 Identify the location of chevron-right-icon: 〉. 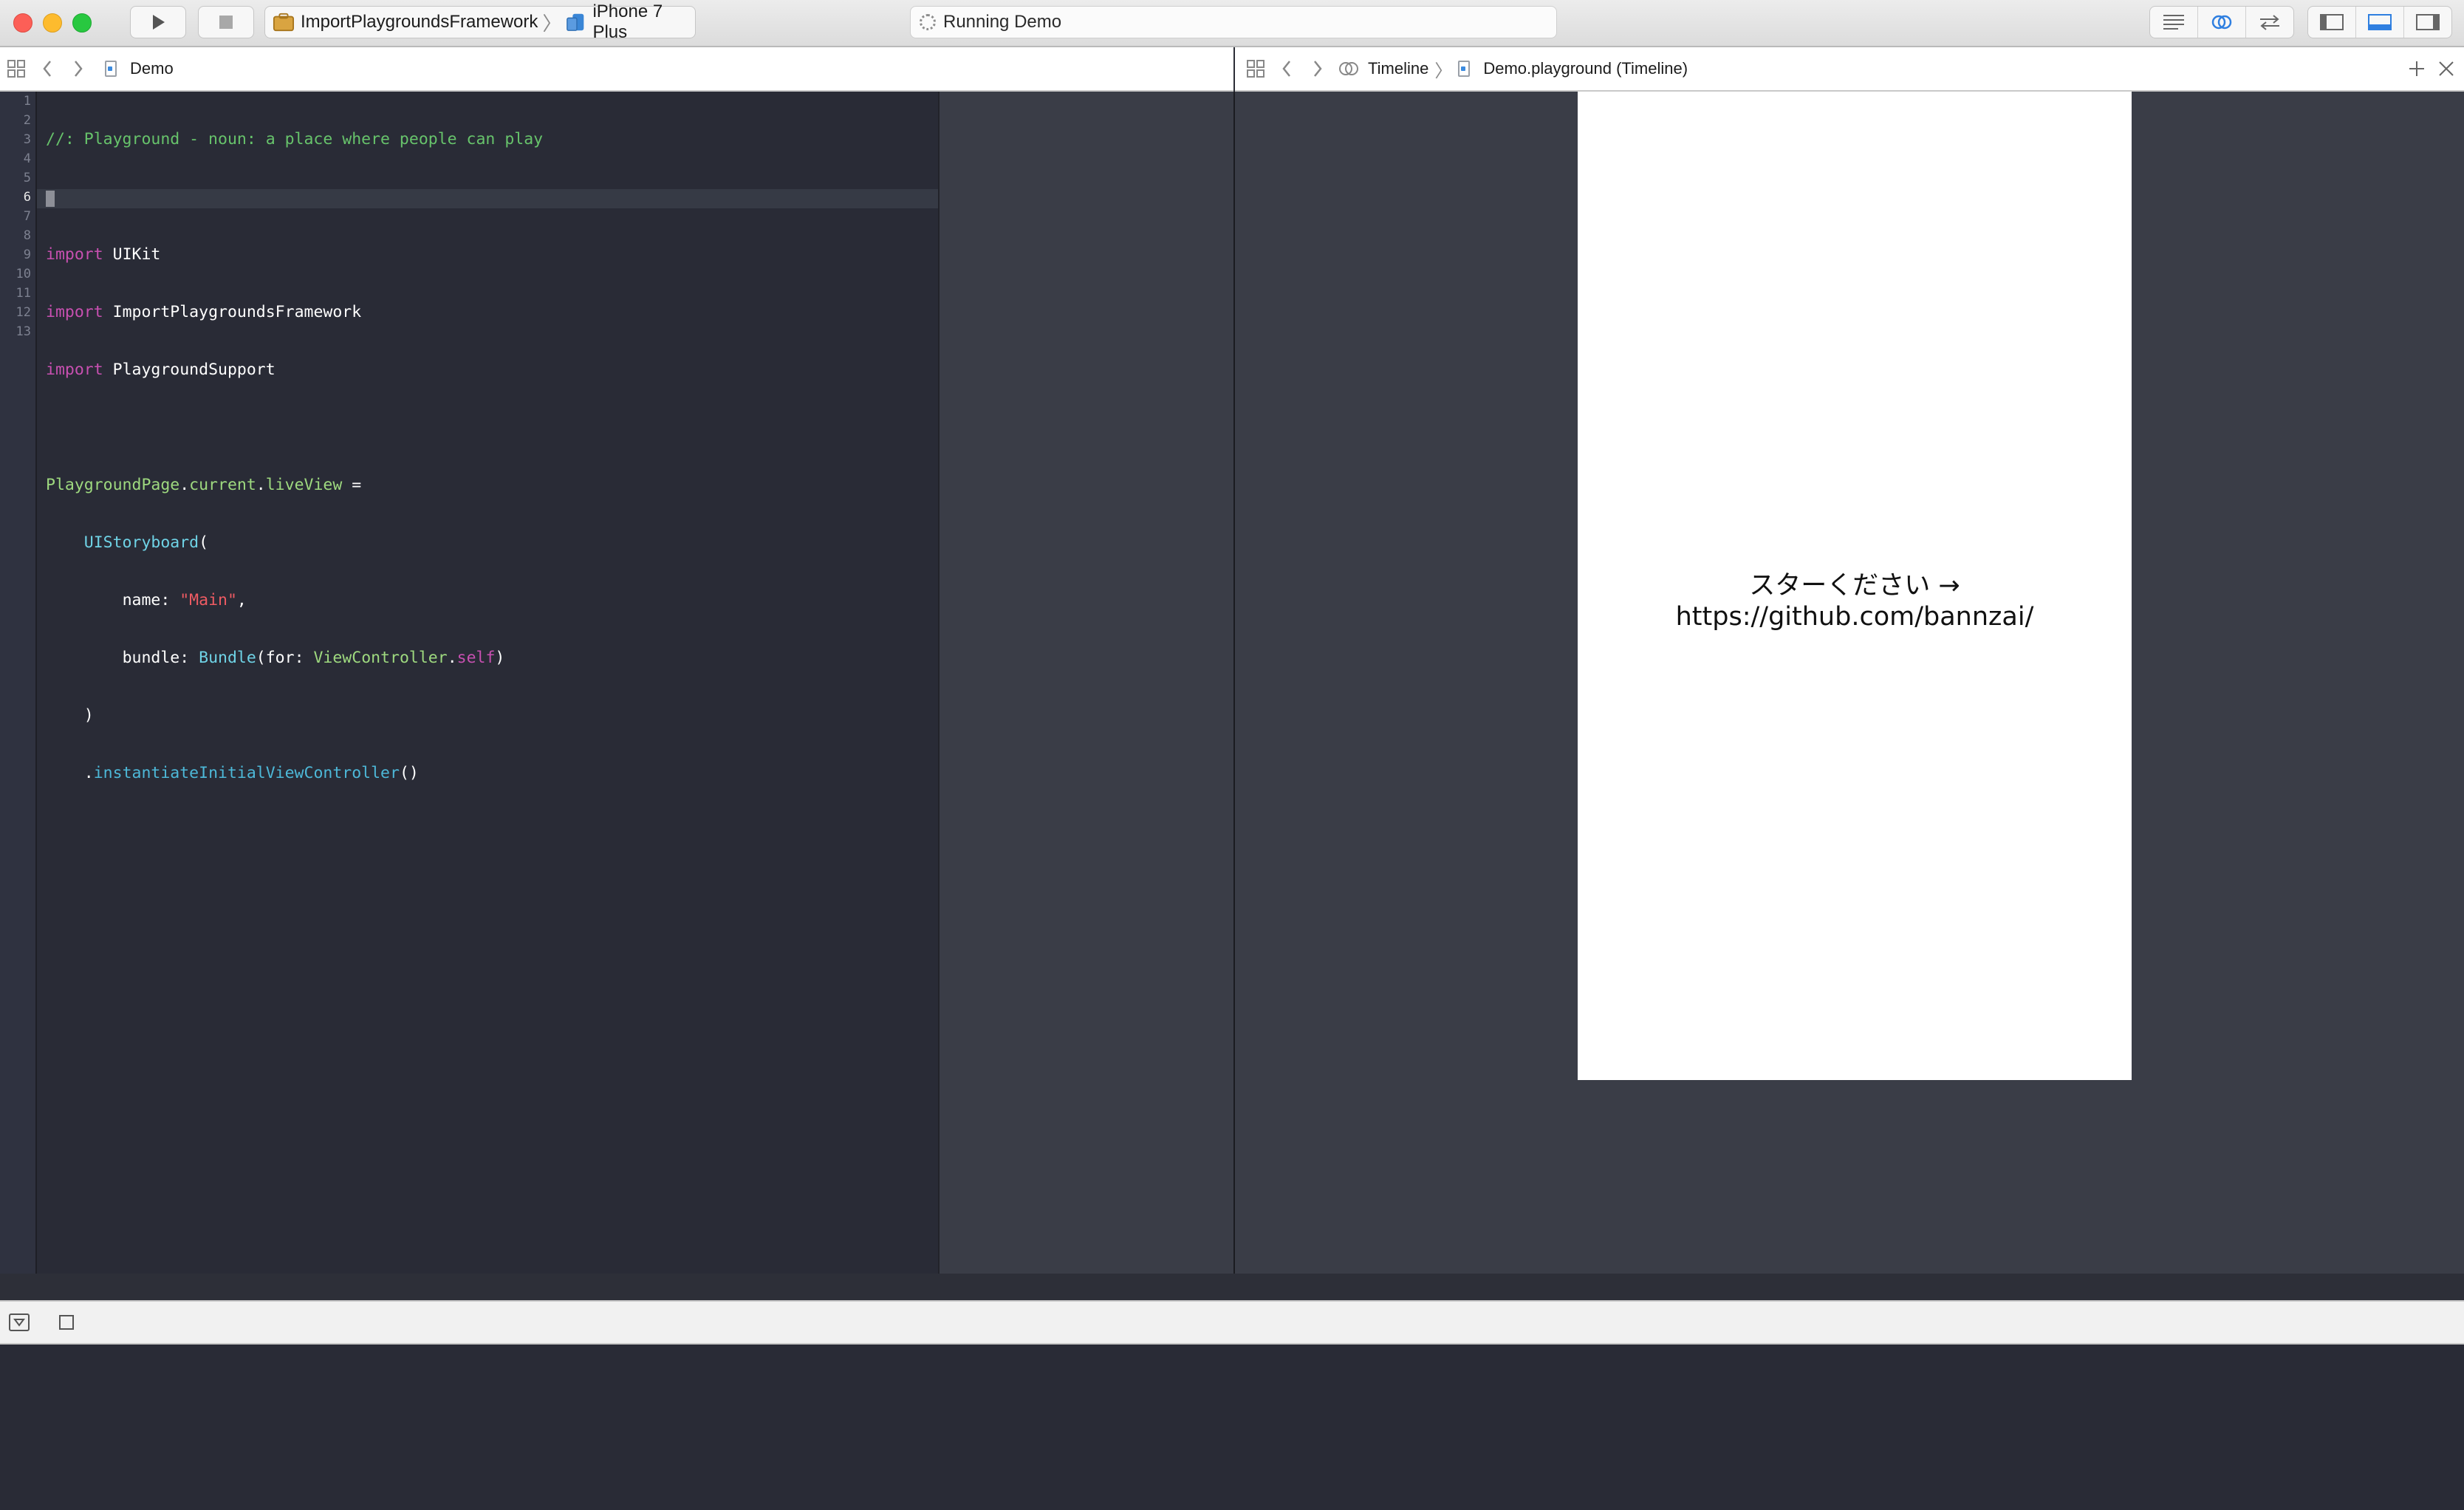
(552, 23).